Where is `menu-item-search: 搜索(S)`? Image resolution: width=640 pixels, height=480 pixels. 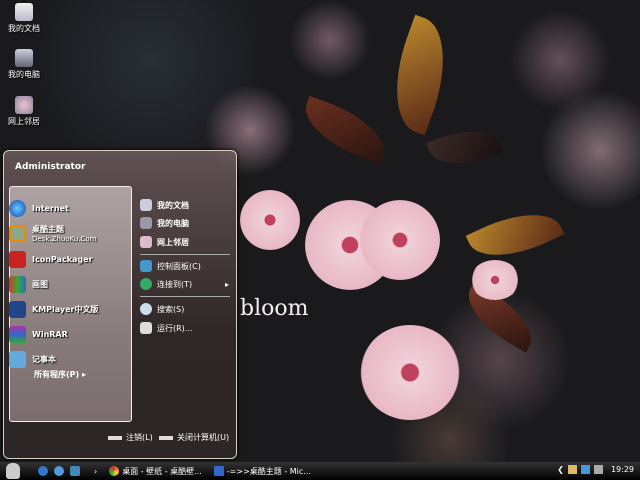 menu-item-search: 搜索(S) is located at coordinates (162, 309).